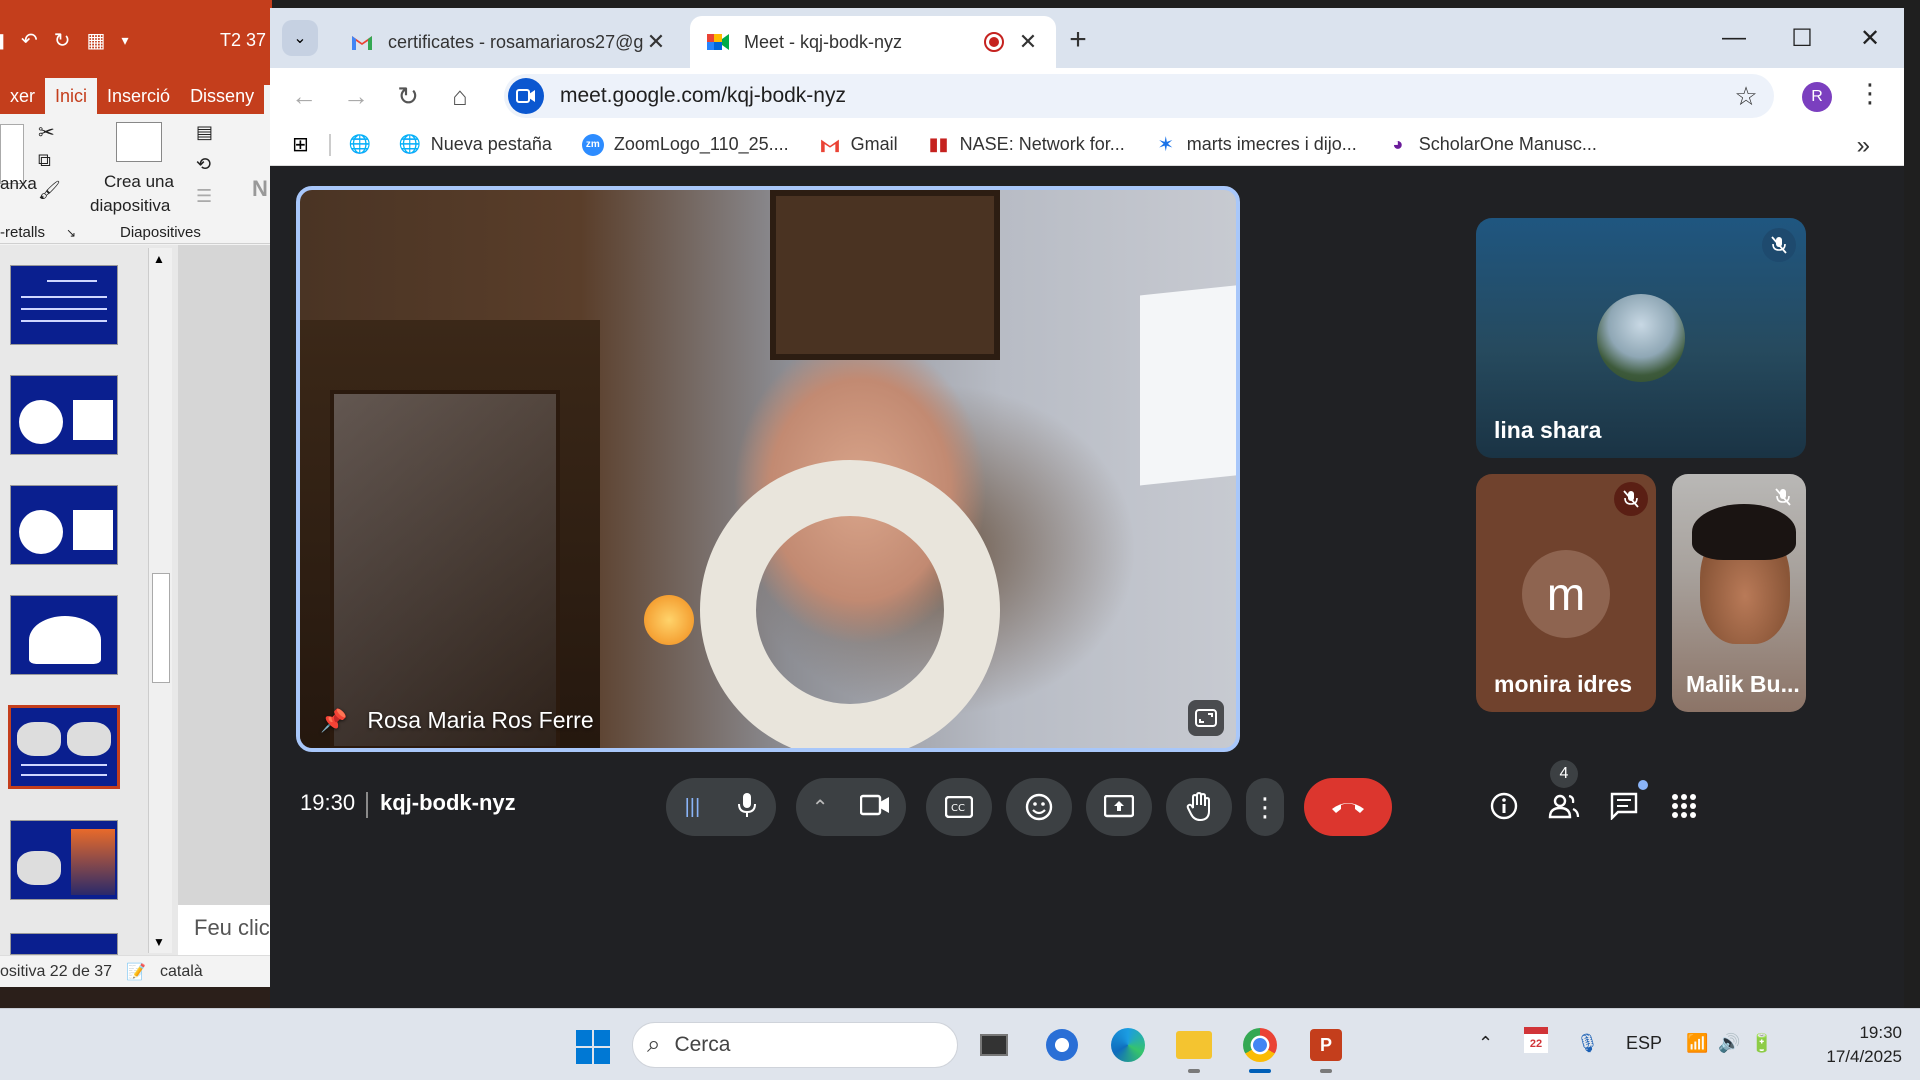 This screenshot has height=1080, width=1920. What do you see at coordinates (1078, 40) in the screenshot?
I see `new-tab-button: +` at bounding box center [1078, 40].